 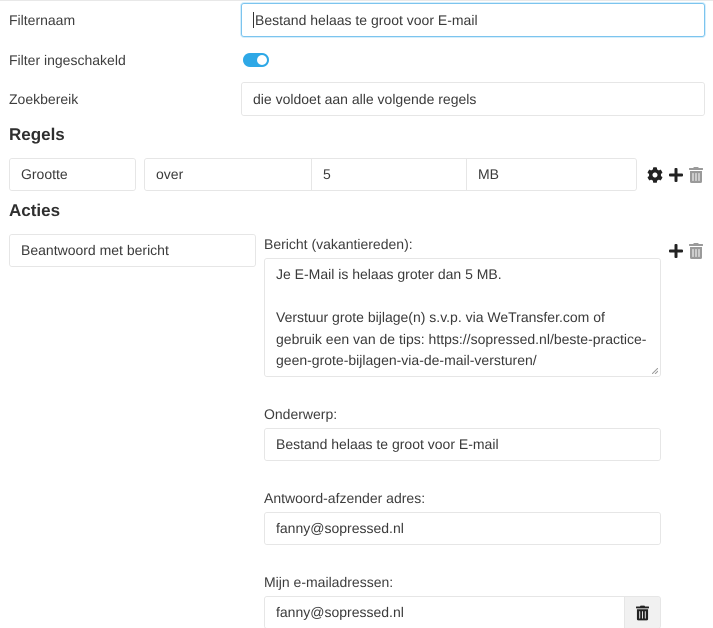 What do you see at coordinates (462, 317) in the screenshot?
I see `message-textarea: Je E-Mail is helaas groter dan 5 MB. Verstuur grote bijlage(n) s.v.p. via WeTransfer.com of gebruik een van de tips: https://sopressed.nl/beste-practice-geen-grote-bijlagen-via-de-mail-versturen/` at bounding box center [462, 317].